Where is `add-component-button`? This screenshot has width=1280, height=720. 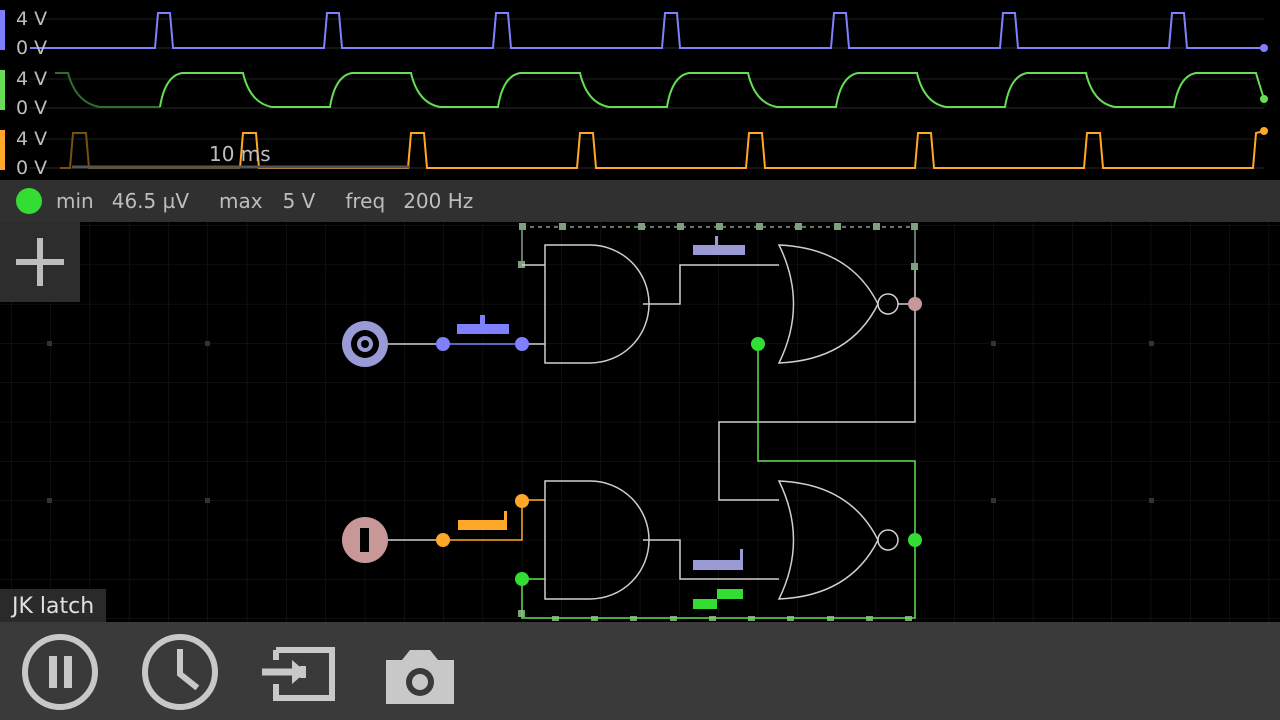
add-component-button is located at coordinates (40, 262).